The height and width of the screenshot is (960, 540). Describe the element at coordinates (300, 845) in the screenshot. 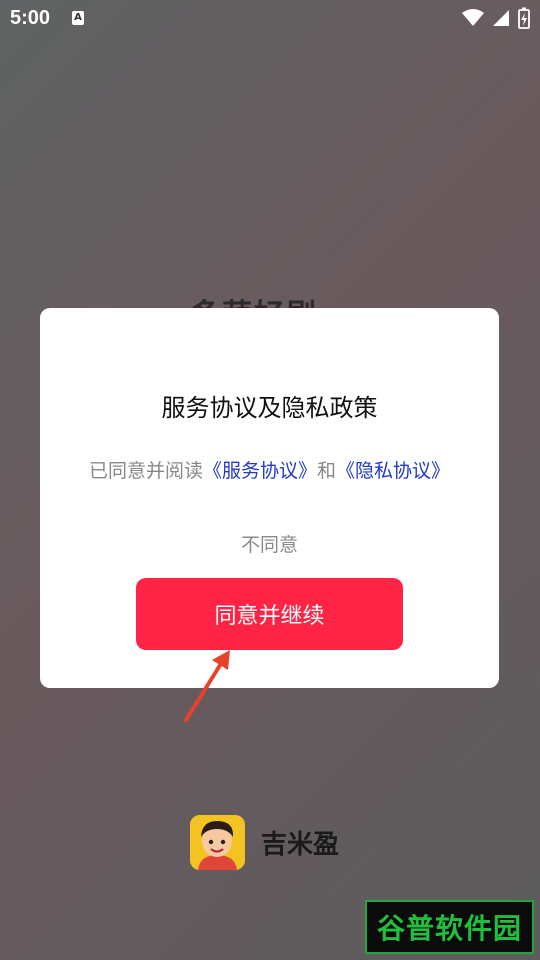

I see `brand-name: 吉米盈` at that location.